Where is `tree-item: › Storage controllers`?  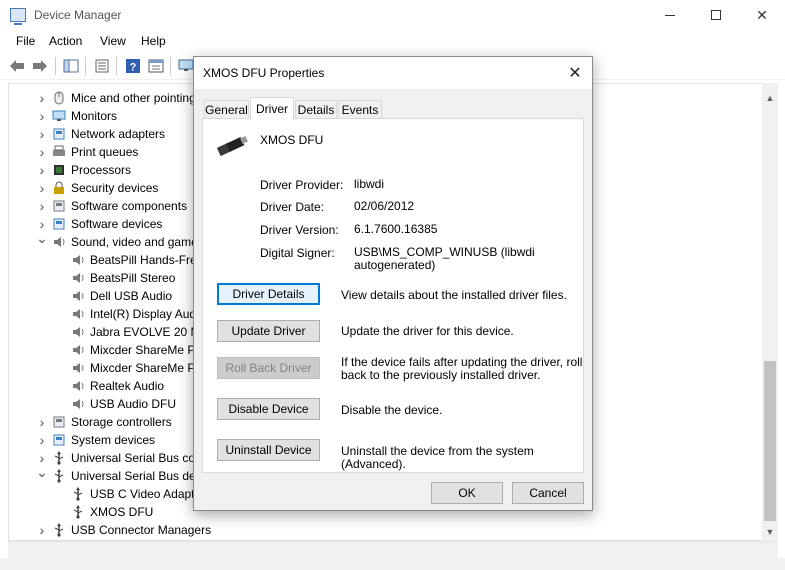
tree-item: › Storage controllers is located at coordinates (106, 422).